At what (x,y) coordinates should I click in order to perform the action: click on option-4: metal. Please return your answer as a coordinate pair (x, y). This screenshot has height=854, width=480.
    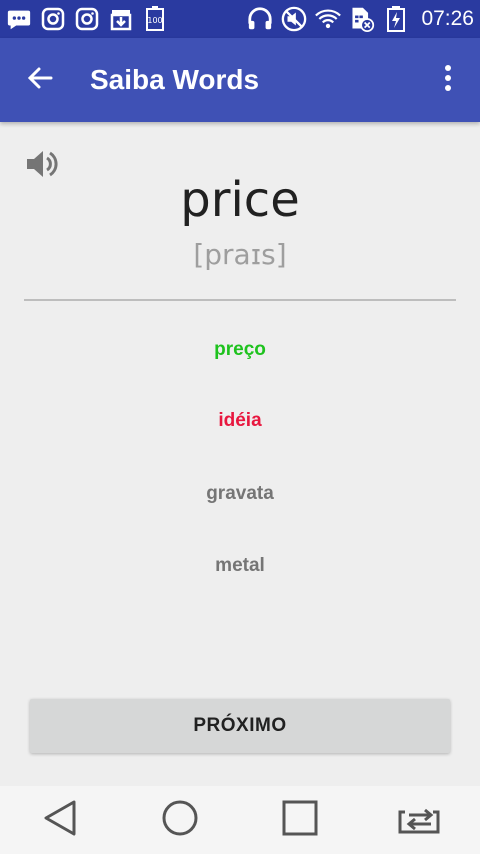
    Looking at the image, I should click on (240, 566).